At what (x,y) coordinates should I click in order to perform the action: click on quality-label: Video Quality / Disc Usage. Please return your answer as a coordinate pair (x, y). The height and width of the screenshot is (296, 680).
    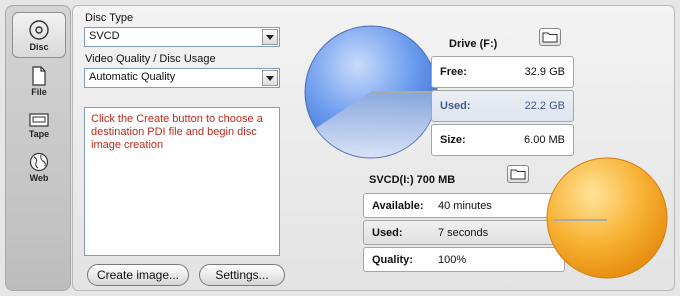
    Looking at the image, I should click on (150, 59).